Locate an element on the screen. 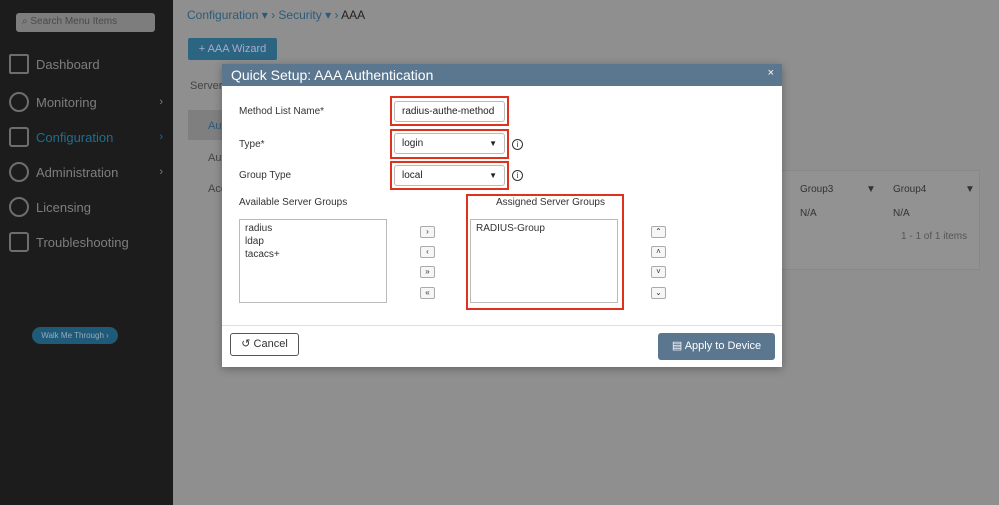  sidebar-item-dashboard: Dashboard is located at coordinates (86, 64).